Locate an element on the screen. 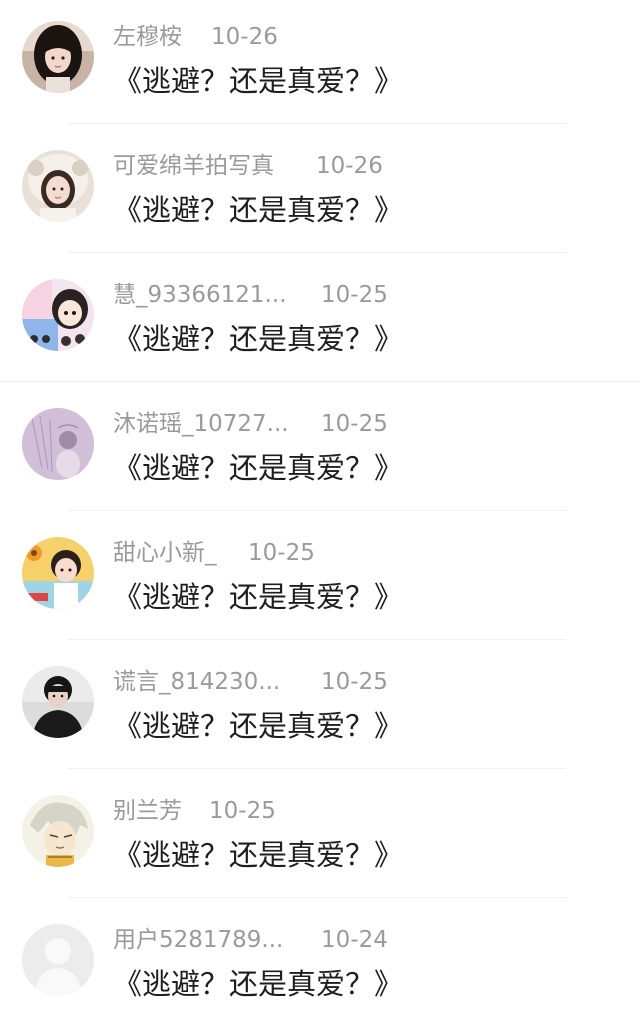  comment-meta: 谎言_814230... 10-25 is located at coordinates (250, 682).